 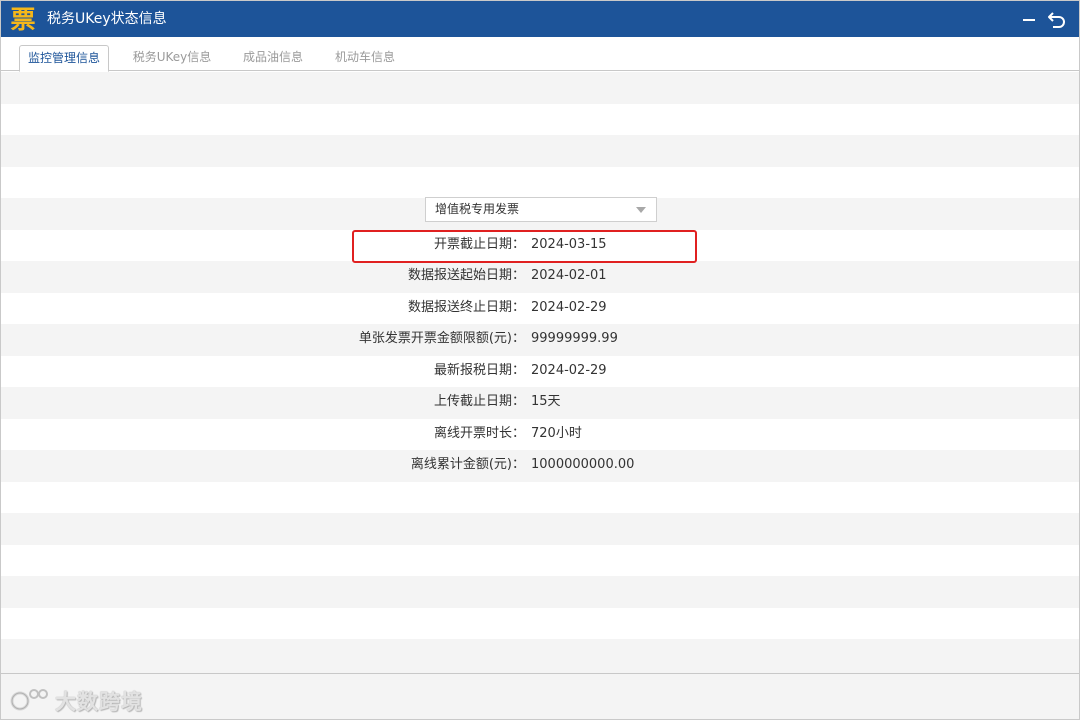 What do you see at coordinates (574, 338) in the screenshot?
I see `info-value: 99999999.99` at bounding box center [574, 338].